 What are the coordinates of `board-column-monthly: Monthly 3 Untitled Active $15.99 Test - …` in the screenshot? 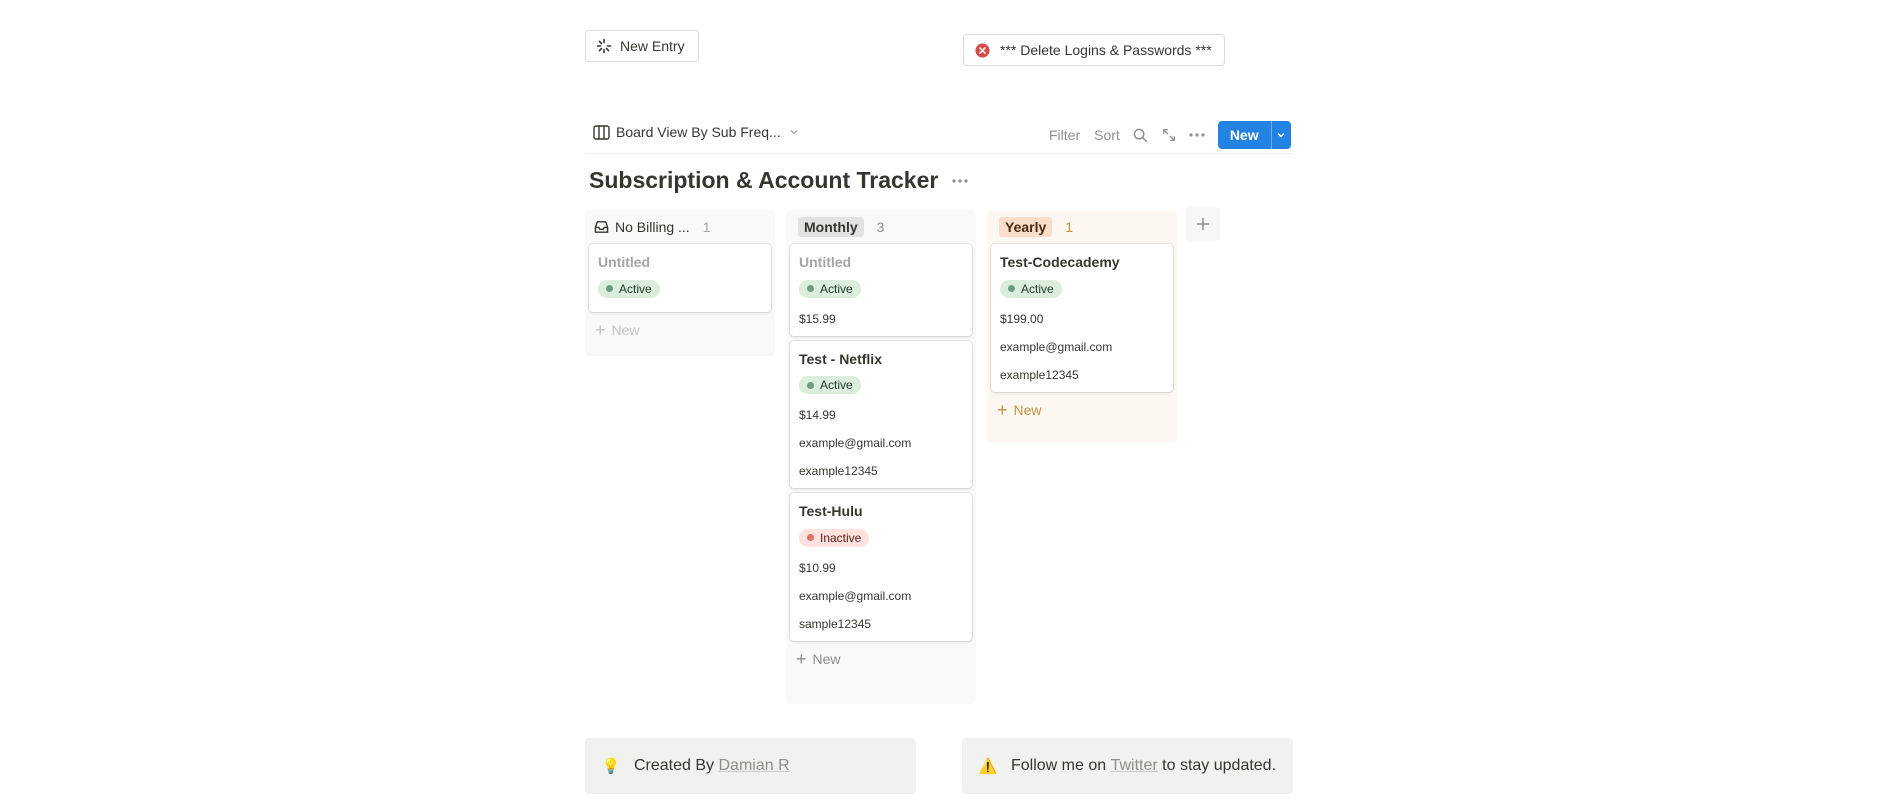 It's located at (881, 457).